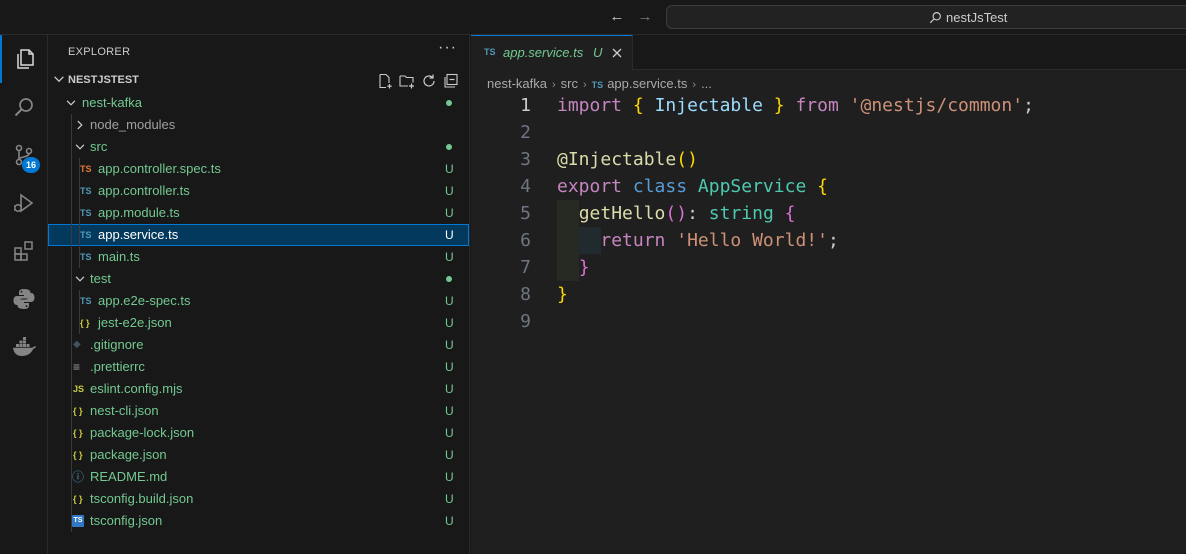  What do you see at coordinates (429, 81) in the screenshot?
I see `refresh-icon` at bounding box center [429, 81].